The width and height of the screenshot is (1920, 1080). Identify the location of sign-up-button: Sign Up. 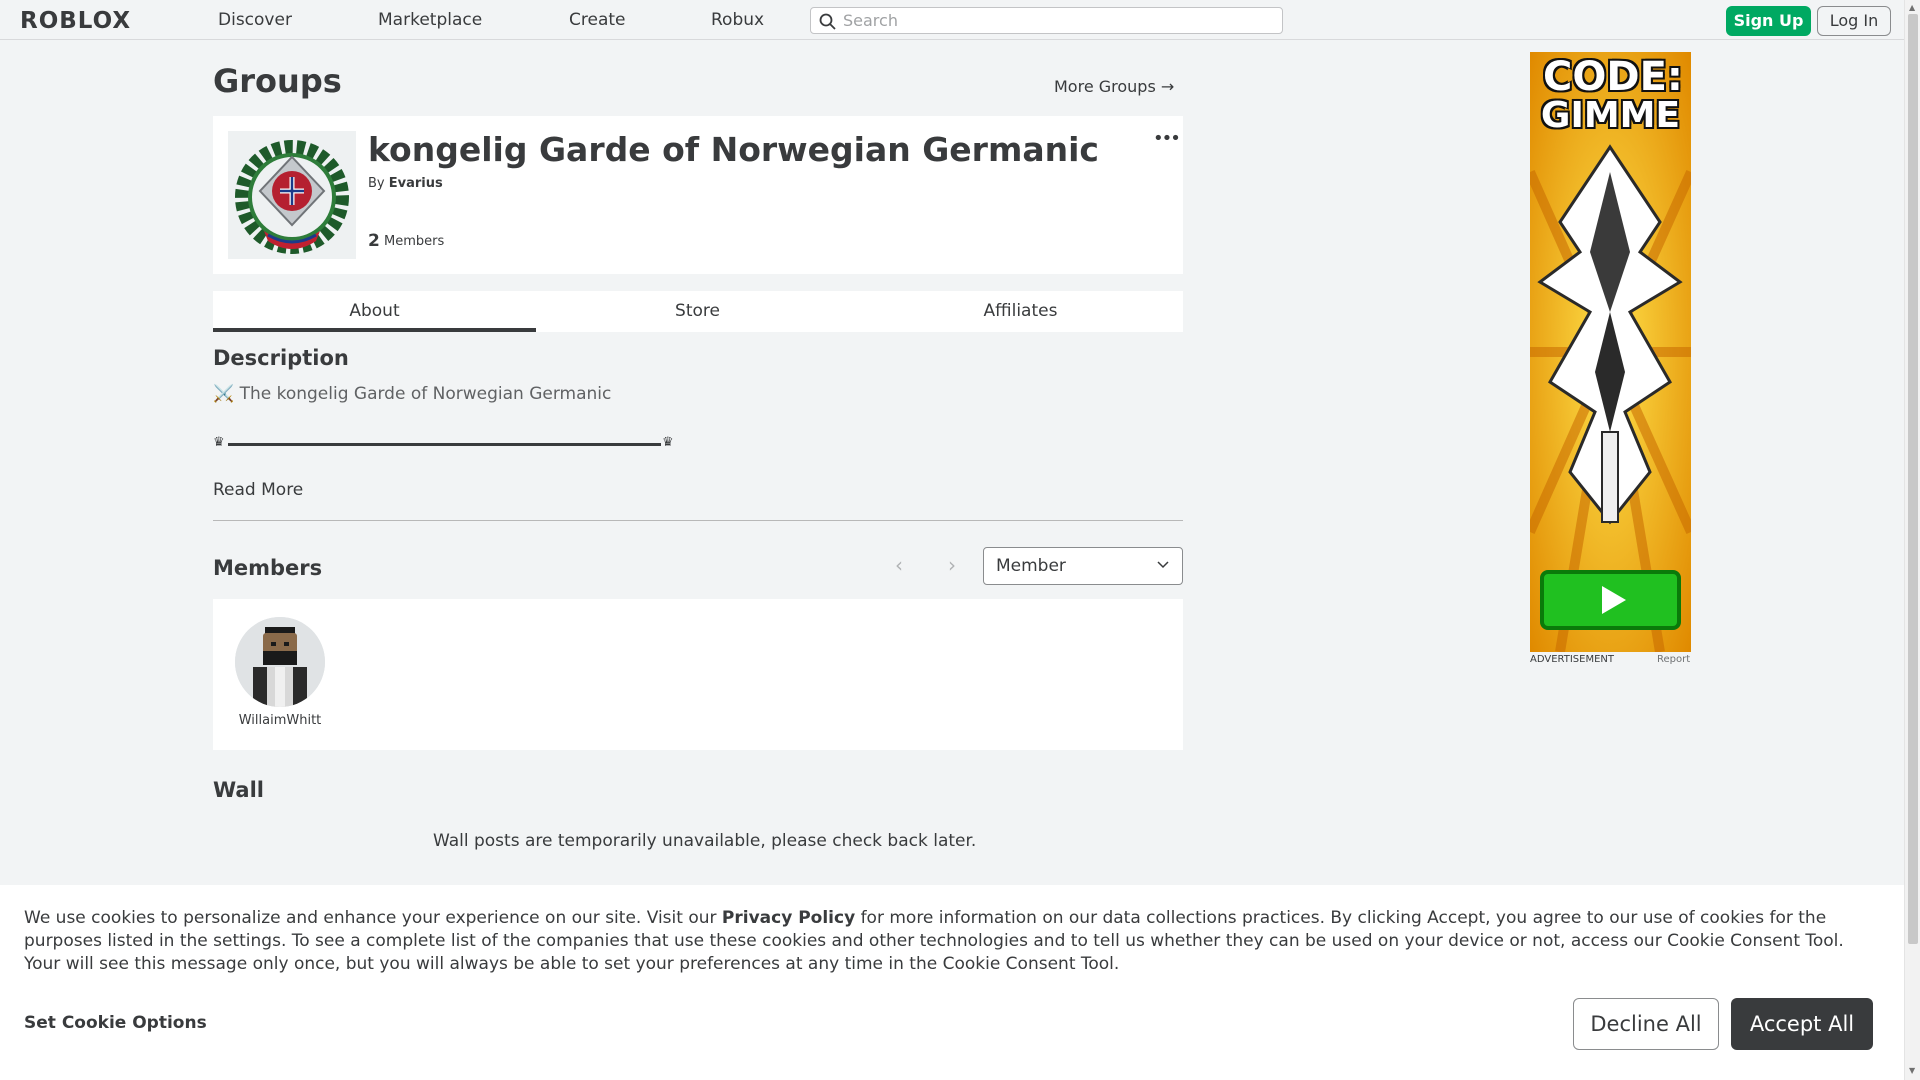
(1768, 21).